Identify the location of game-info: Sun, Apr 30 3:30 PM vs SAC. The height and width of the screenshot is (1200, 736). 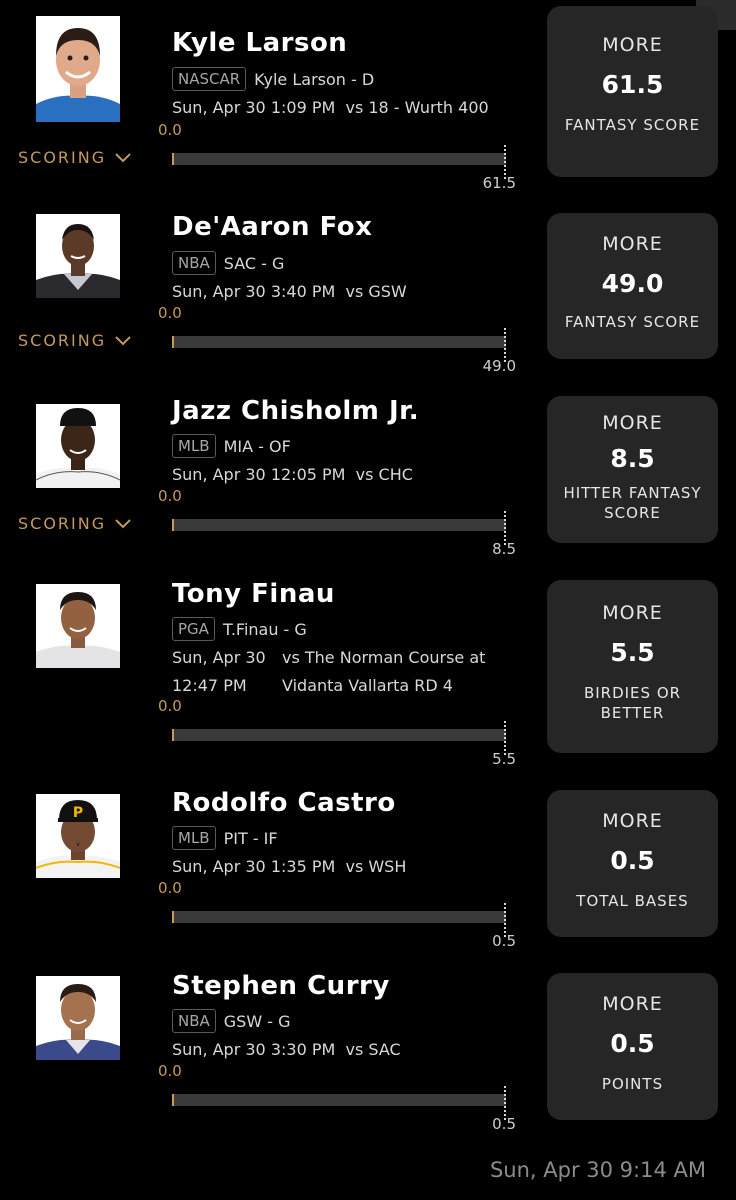
(286, 1049).